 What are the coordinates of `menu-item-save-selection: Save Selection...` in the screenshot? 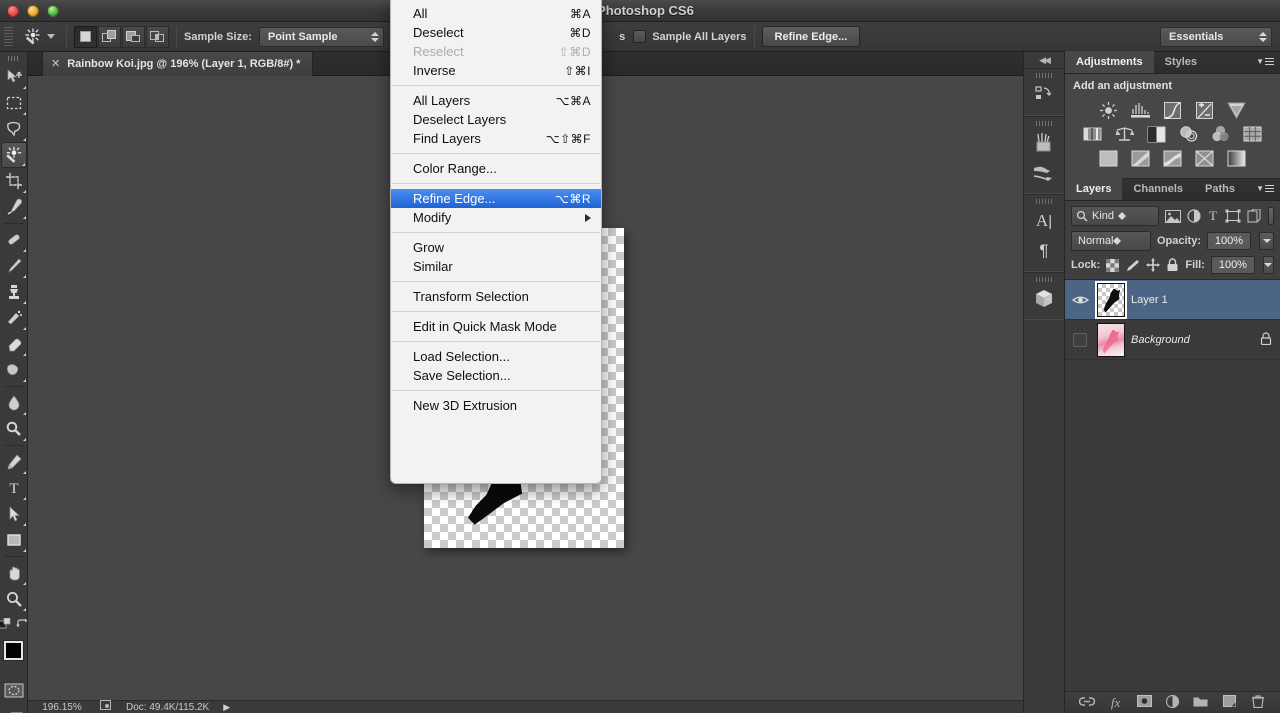 It's located at (496, 375).